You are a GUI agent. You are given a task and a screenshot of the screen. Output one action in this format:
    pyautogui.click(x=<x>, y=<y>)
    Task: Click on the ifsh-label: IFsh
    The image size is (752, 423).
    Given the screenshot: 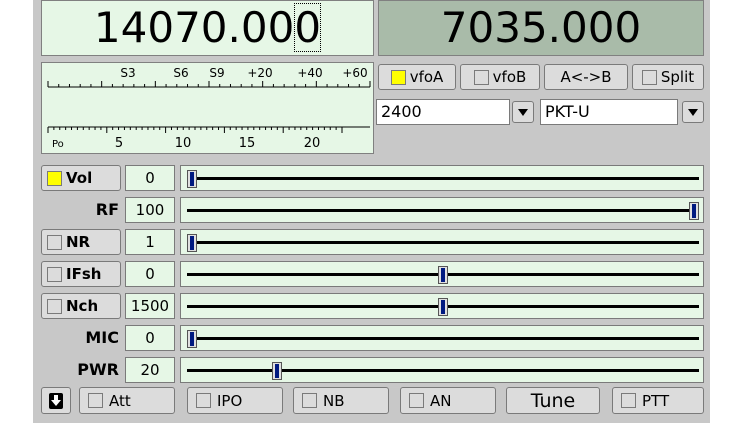 What is the action you would take?
    pyautogui.click(x=84, y=274)
    